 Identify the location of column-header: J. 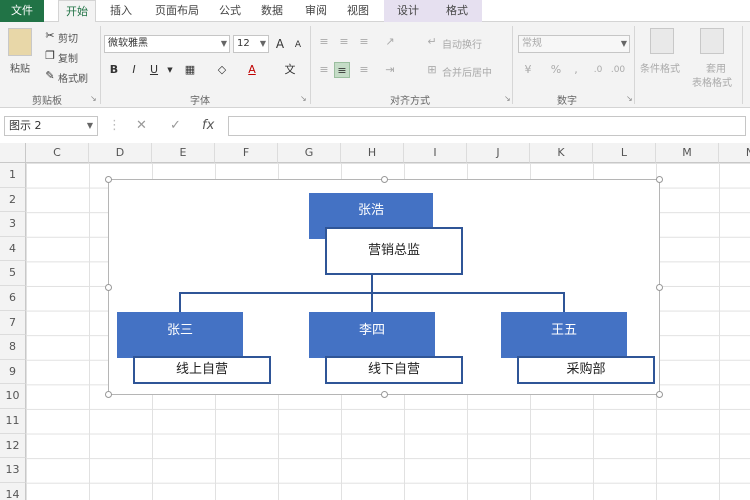
(498, 153).